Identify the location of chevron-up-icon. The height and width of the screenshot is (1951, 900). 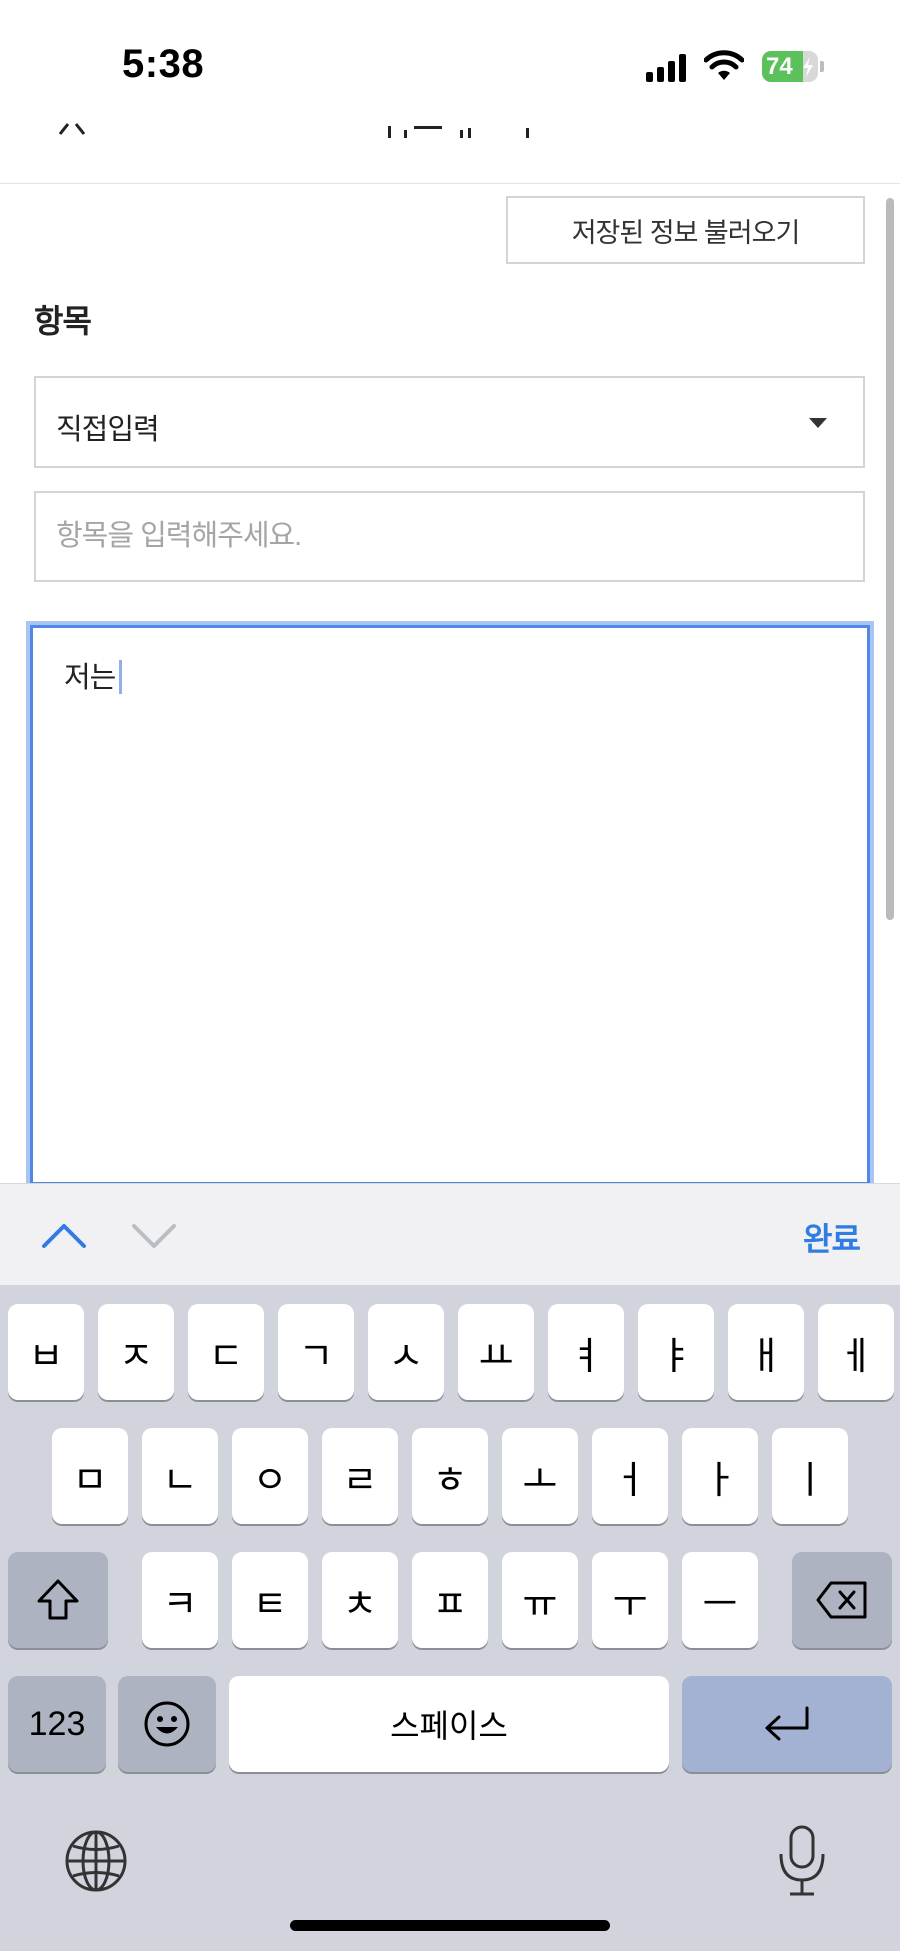
(64, 1235).